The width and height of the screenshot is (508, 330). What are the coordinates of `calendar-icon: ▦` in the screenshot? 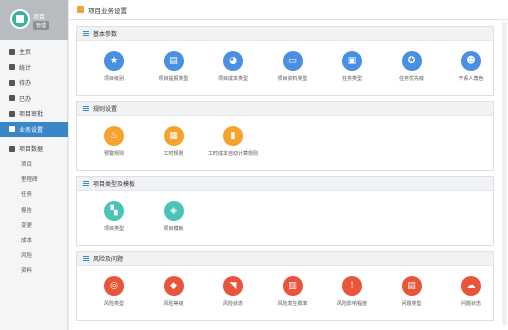 It's located at (173, 136).